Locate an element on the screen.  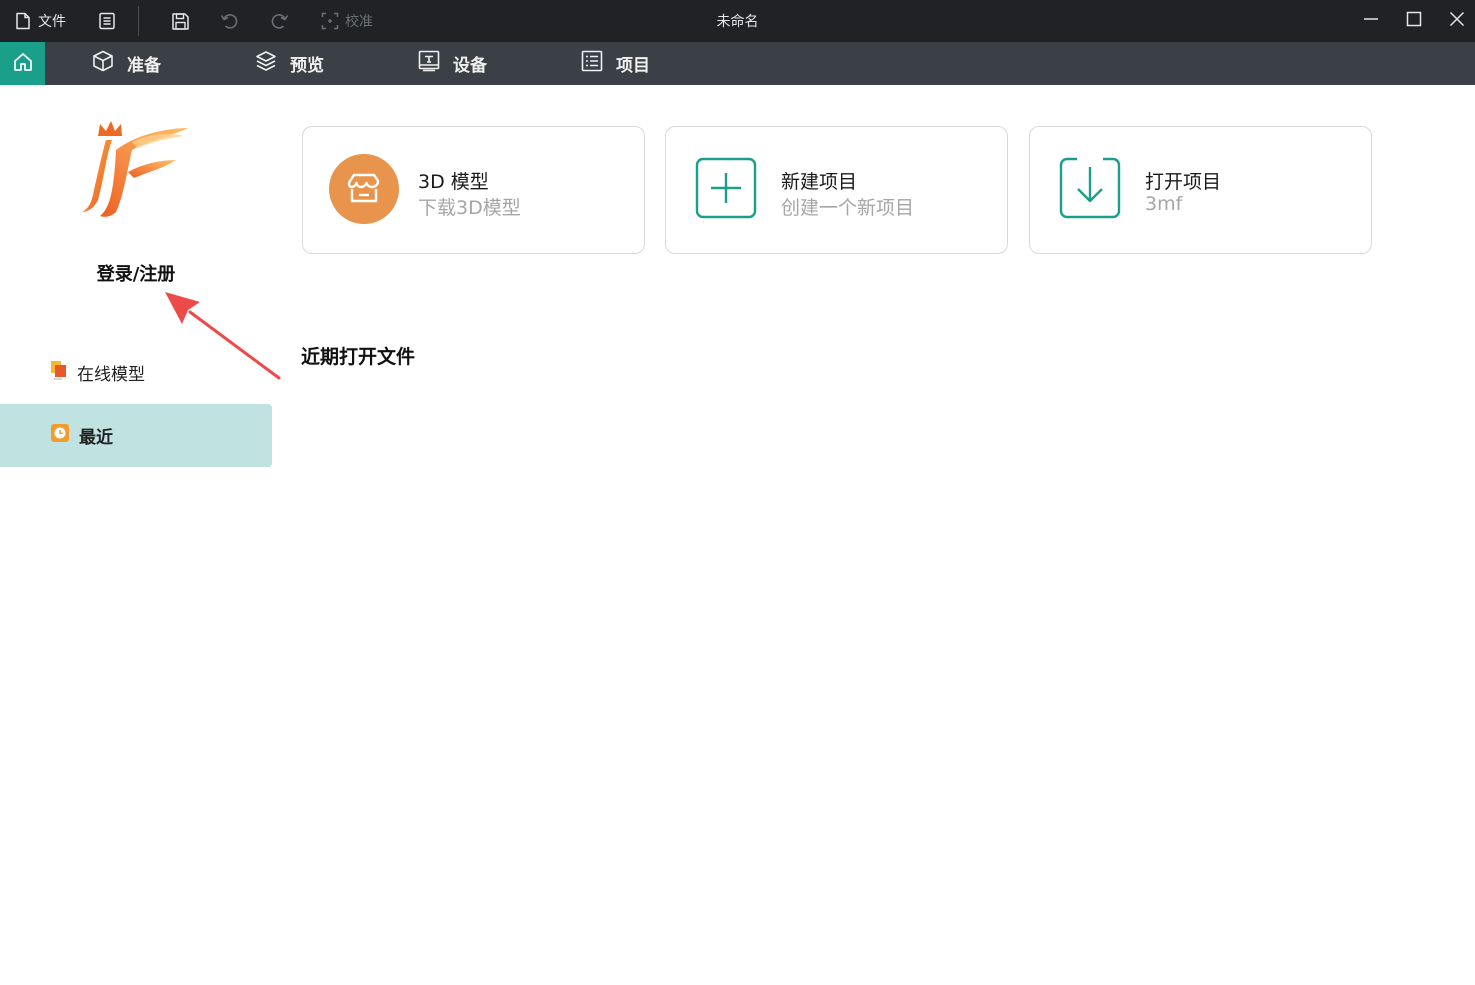
undo-button is located at coordinates (229, 21).